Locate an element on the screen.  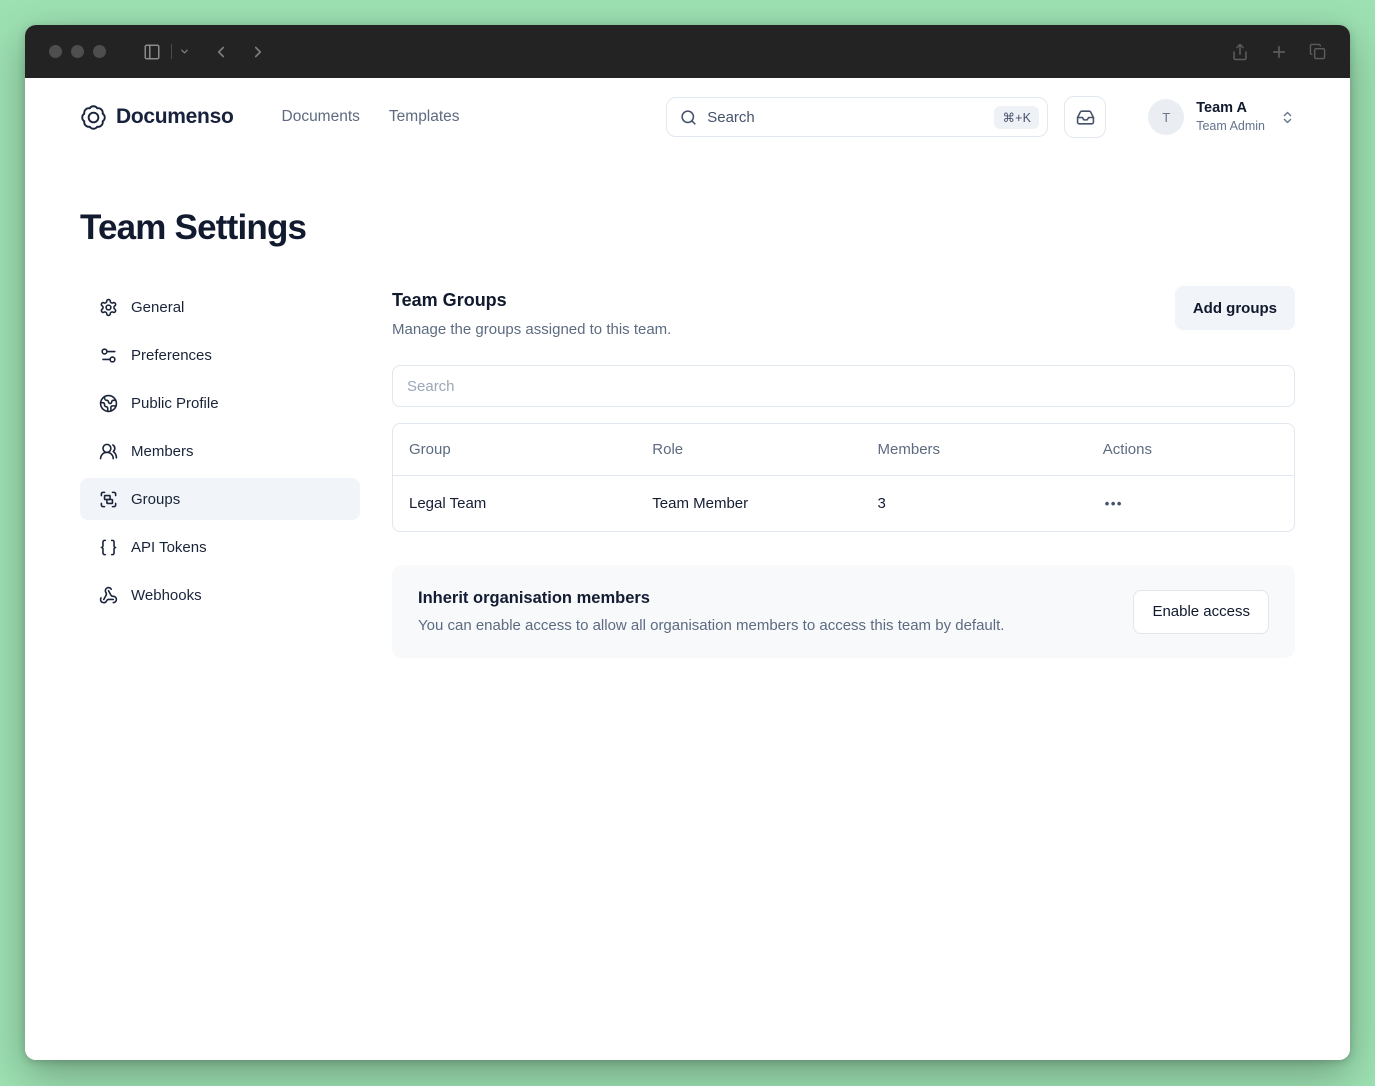
inbox-button is located at coordinates (1085, 117).